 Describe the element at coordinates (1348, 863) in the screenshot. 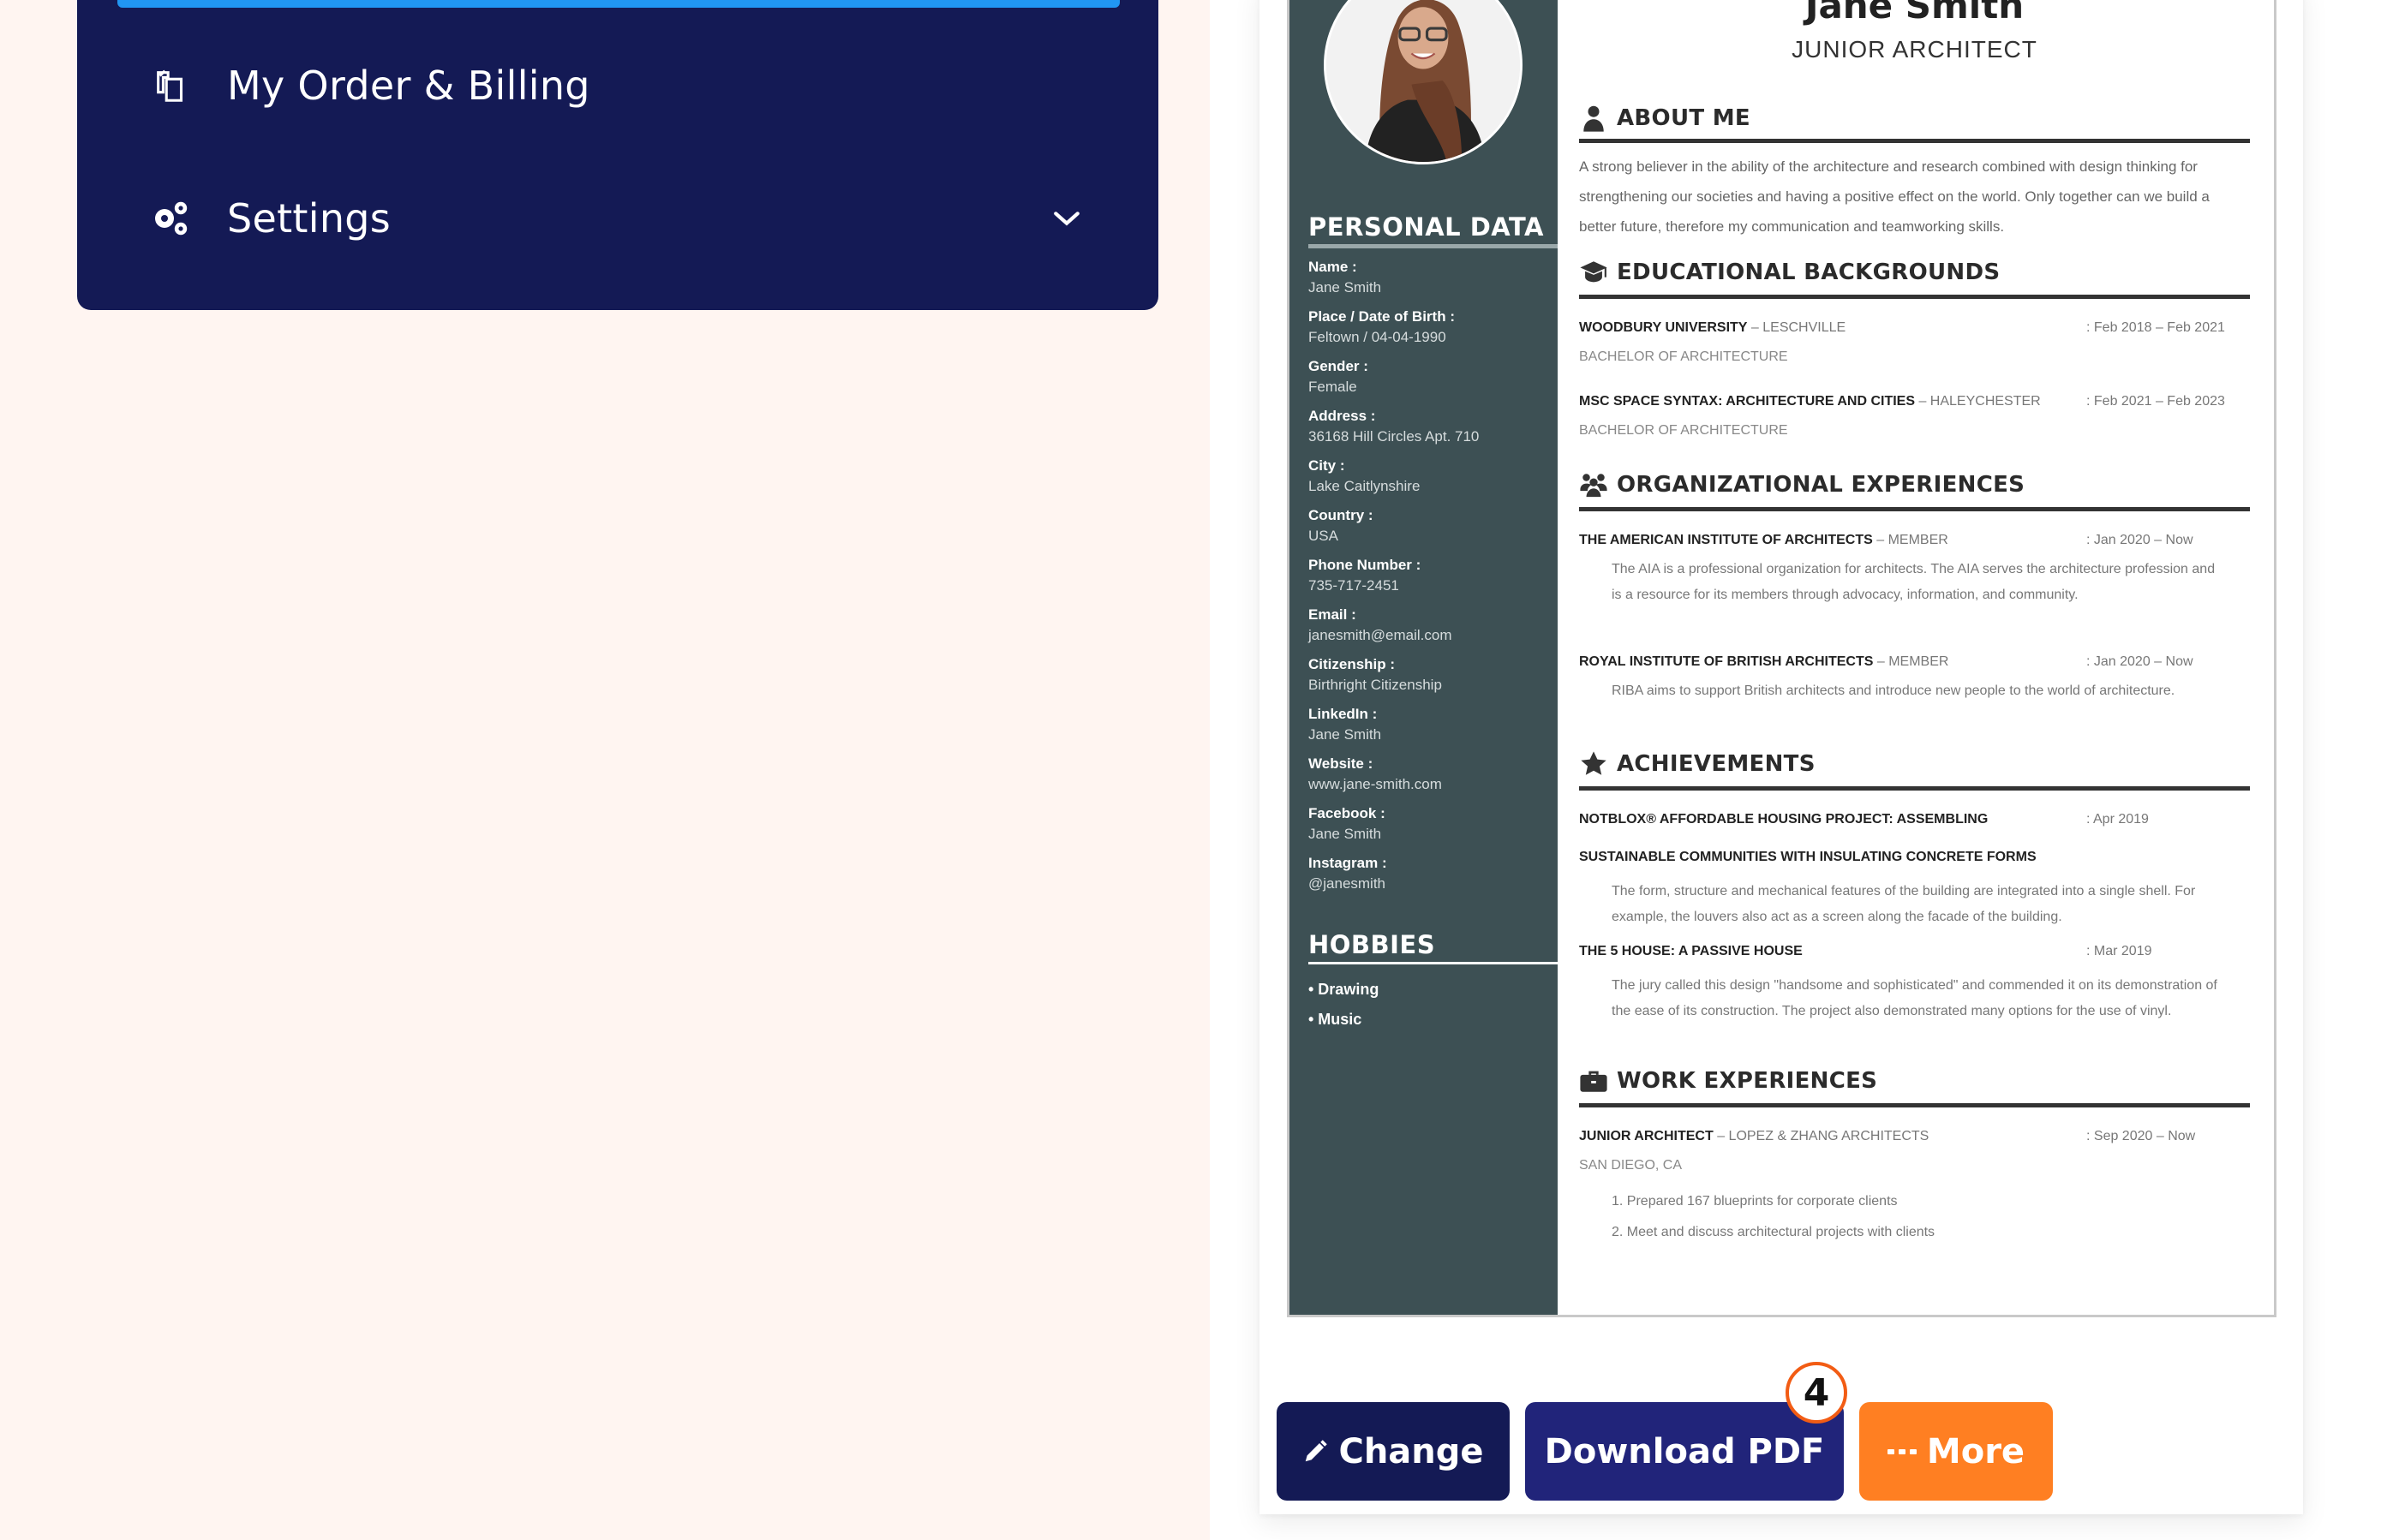

I see `field-label: Instagram :` at that location.